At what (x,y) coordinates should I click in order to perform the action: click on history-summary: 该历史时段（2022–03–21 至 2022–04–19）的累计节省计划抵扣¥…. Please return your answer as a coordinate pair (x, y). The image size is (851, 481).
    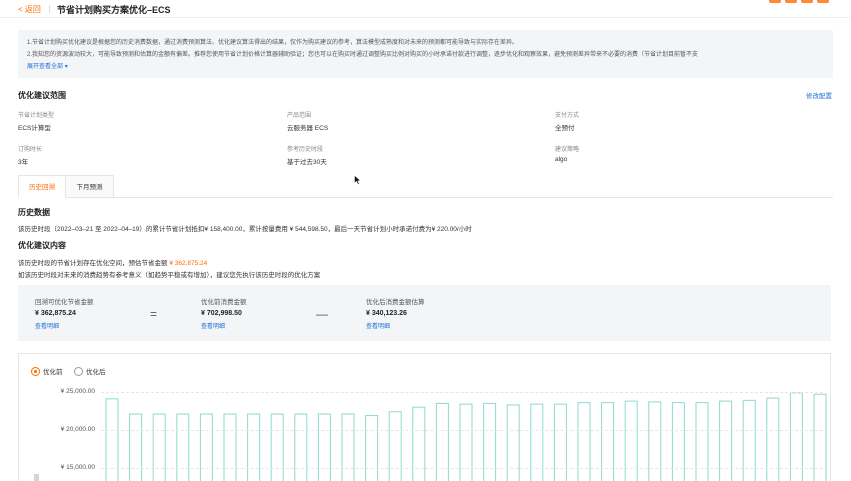
    Looking at the image, I should click on (245, 229).